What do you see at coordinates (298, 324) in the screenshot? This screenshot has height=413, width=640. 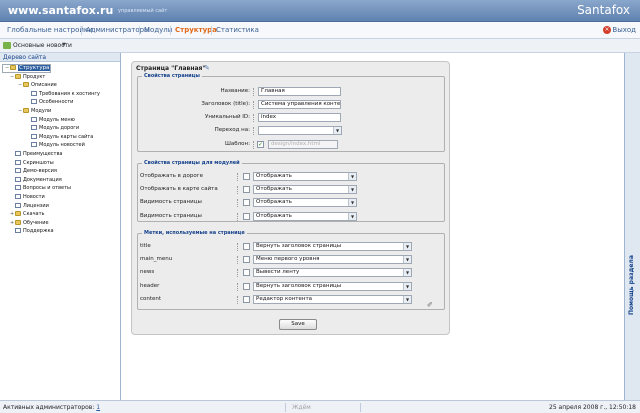 I see `save-button: Save` at bounding box center [298, 324].